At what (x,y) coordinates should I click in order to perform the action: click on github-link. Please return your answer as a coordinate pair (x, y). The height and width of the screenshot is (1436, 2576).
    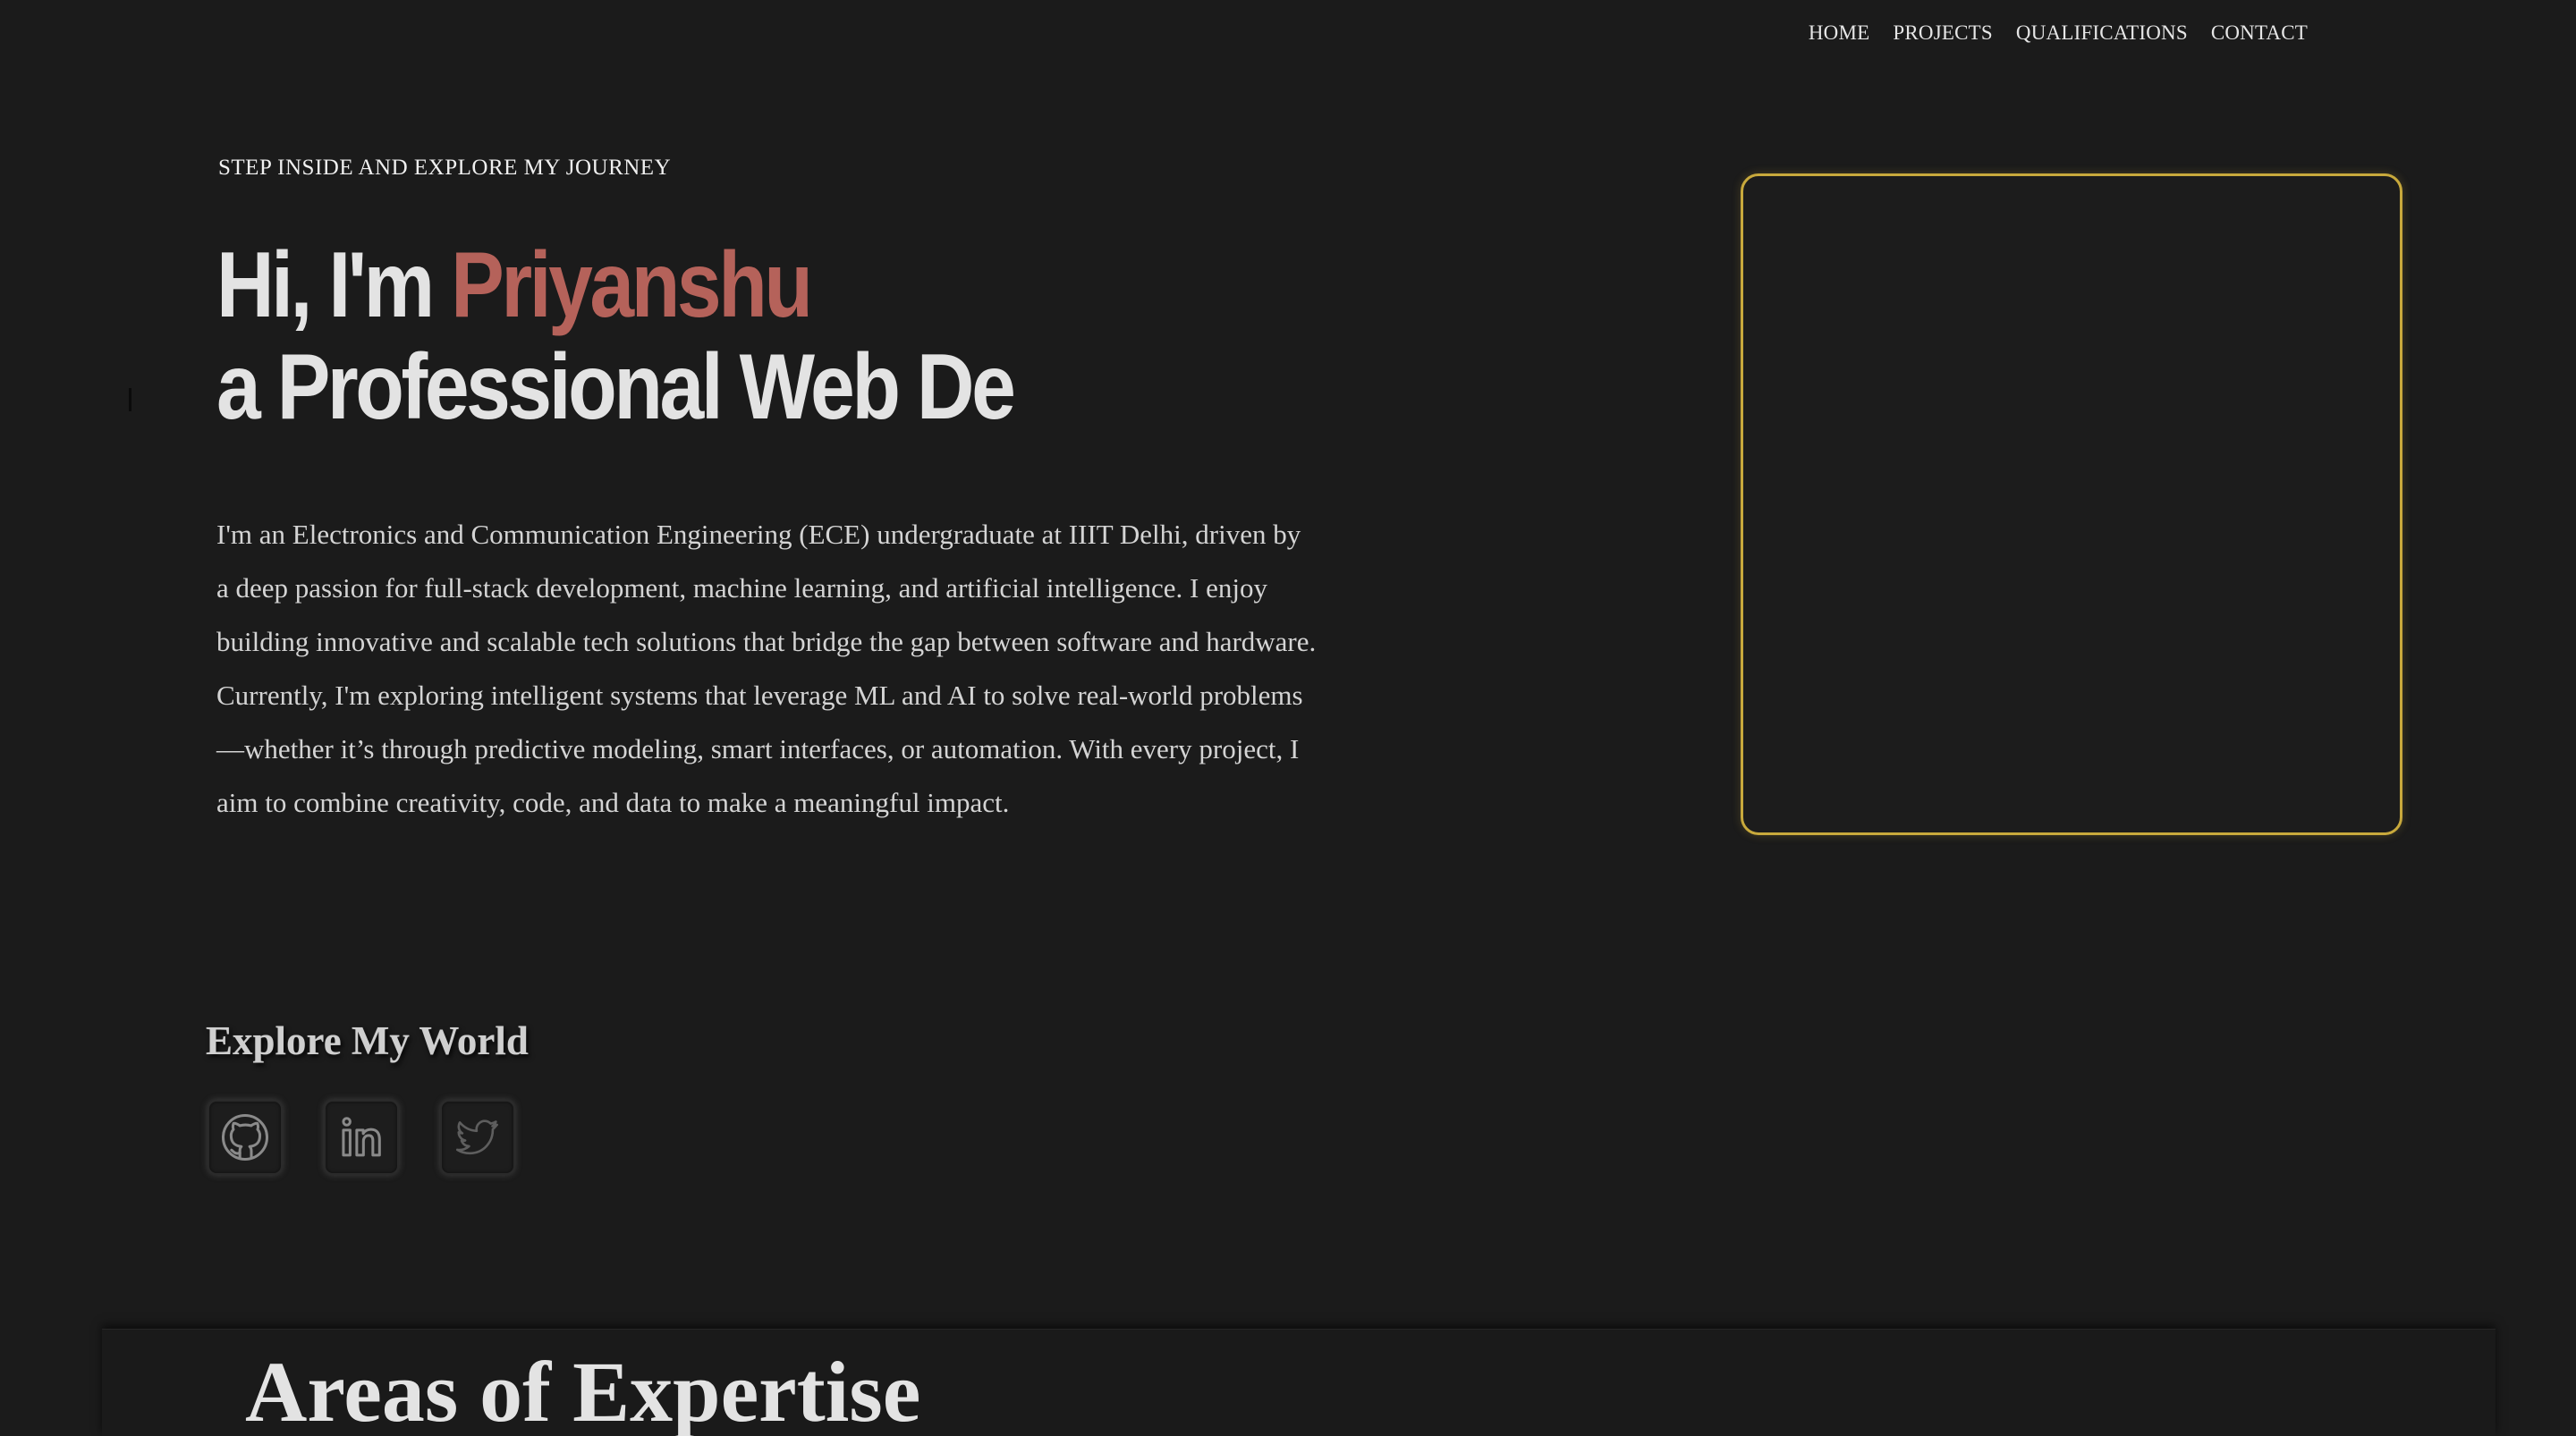
    Looking at the image, I should click on (245, 1137).